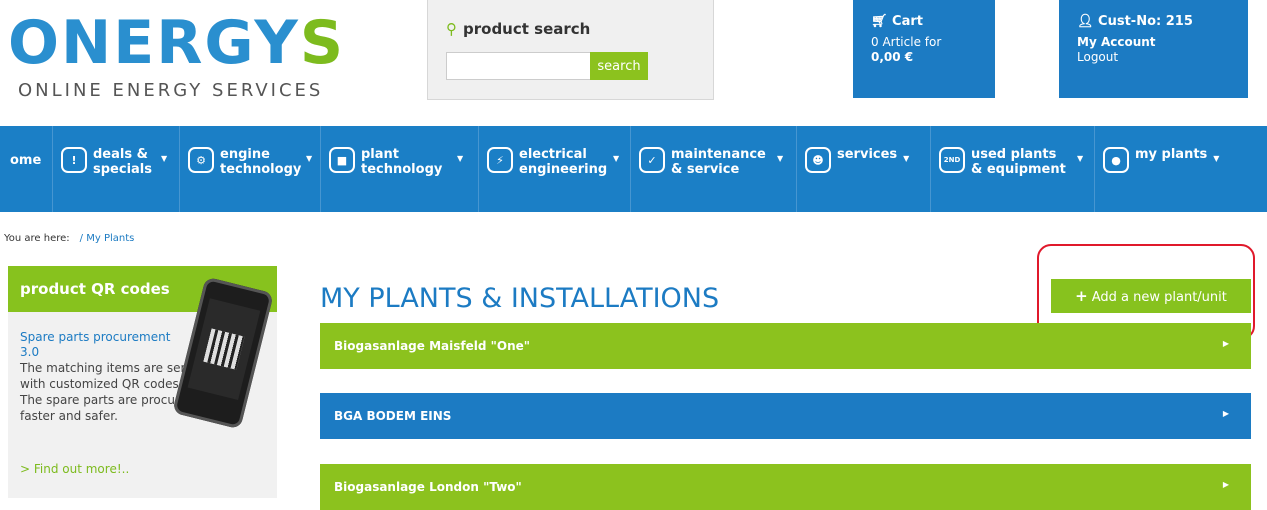  What do you see at coordinates (428, 487) in the screenshot?
I see `plant-name: Biogasanlage London "Two"` at bounding box center [428, 487].